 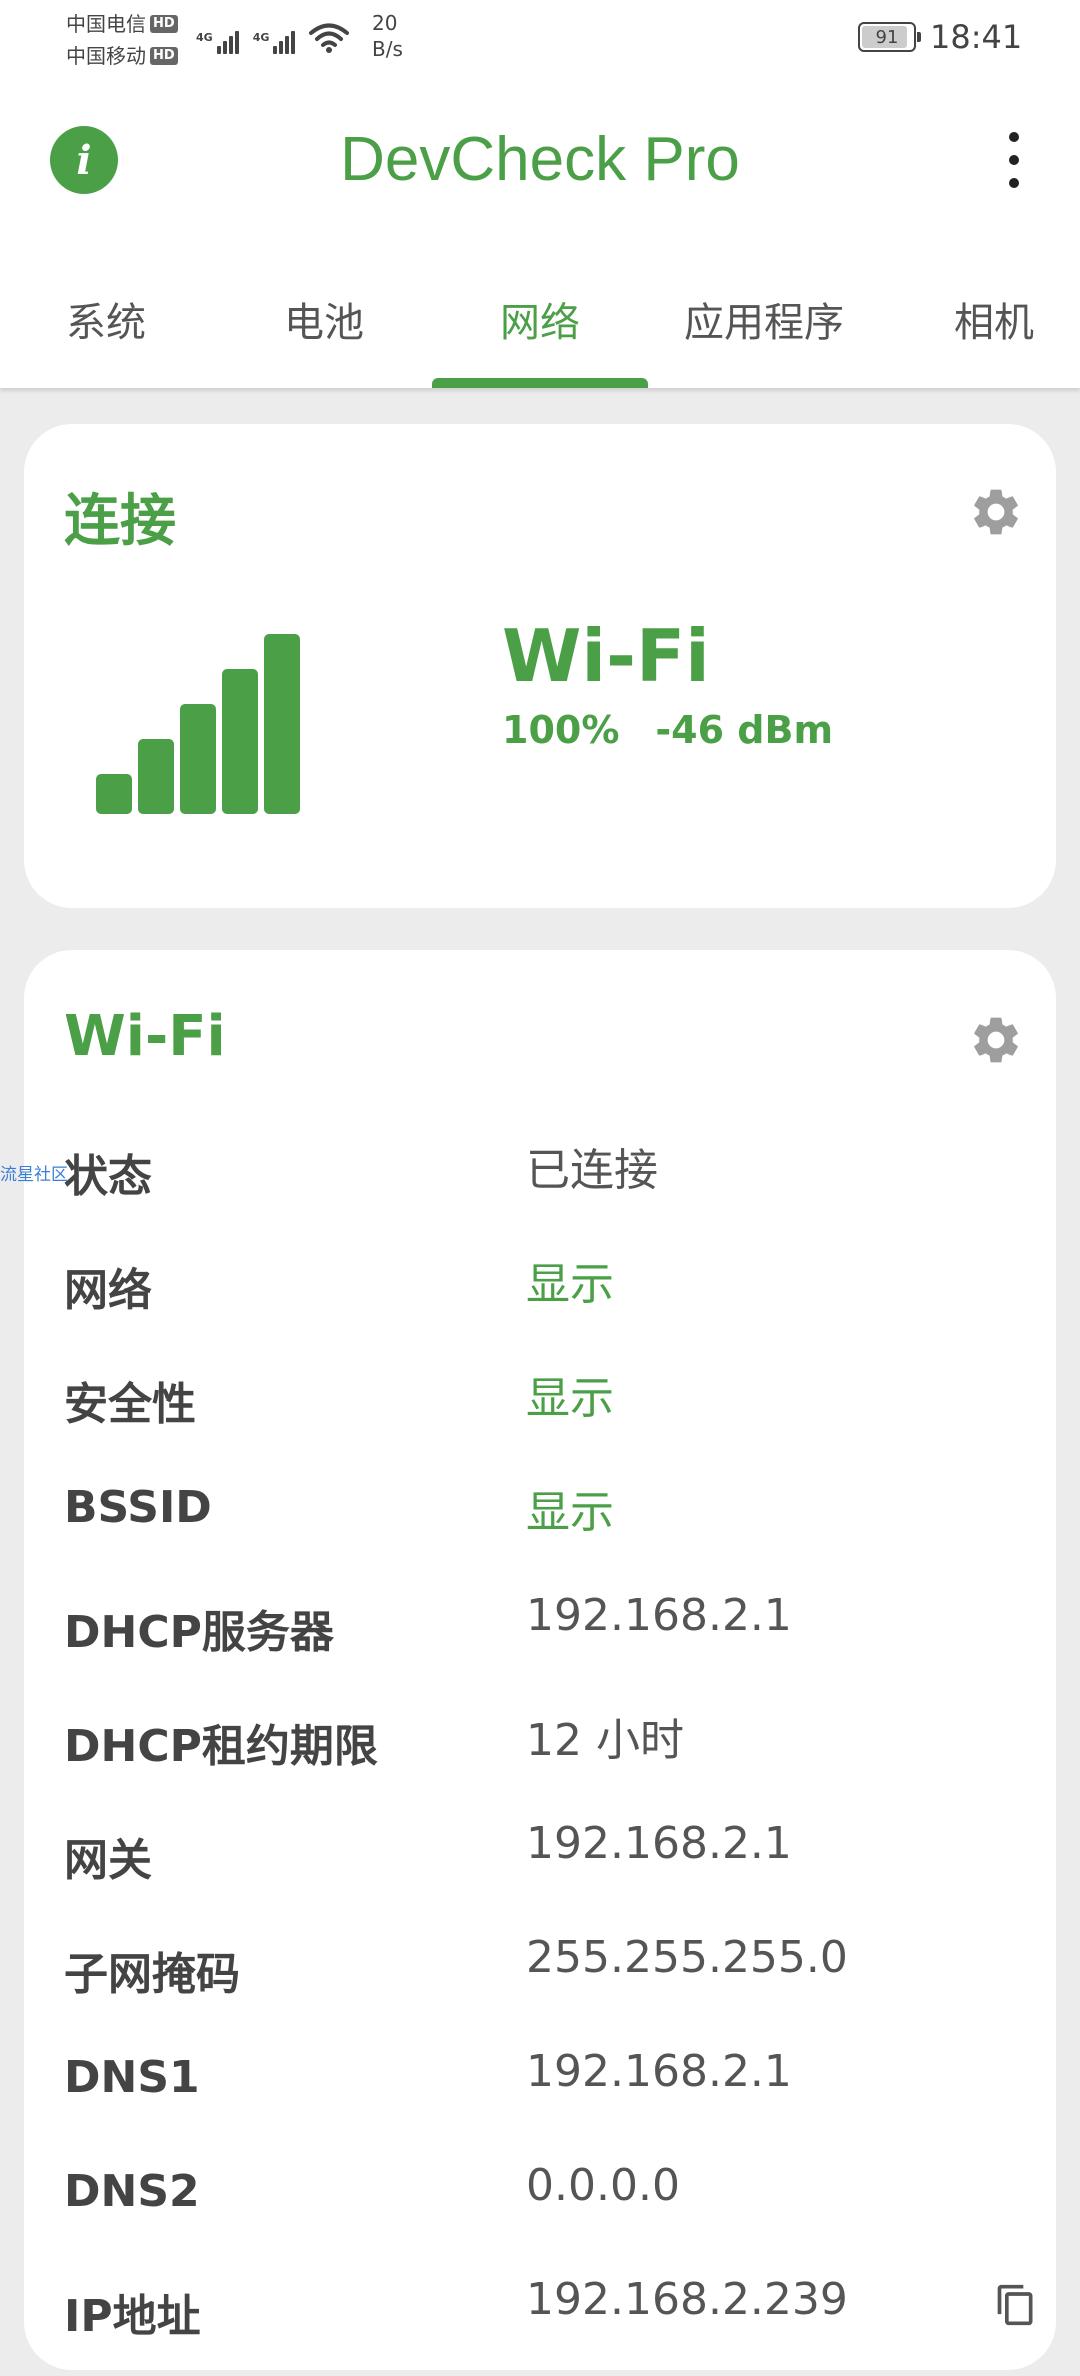 What do you see at coordinates (108, 1290) in the screenshot?
I see `row-label: 网络` at bounding box center [108, 1290].